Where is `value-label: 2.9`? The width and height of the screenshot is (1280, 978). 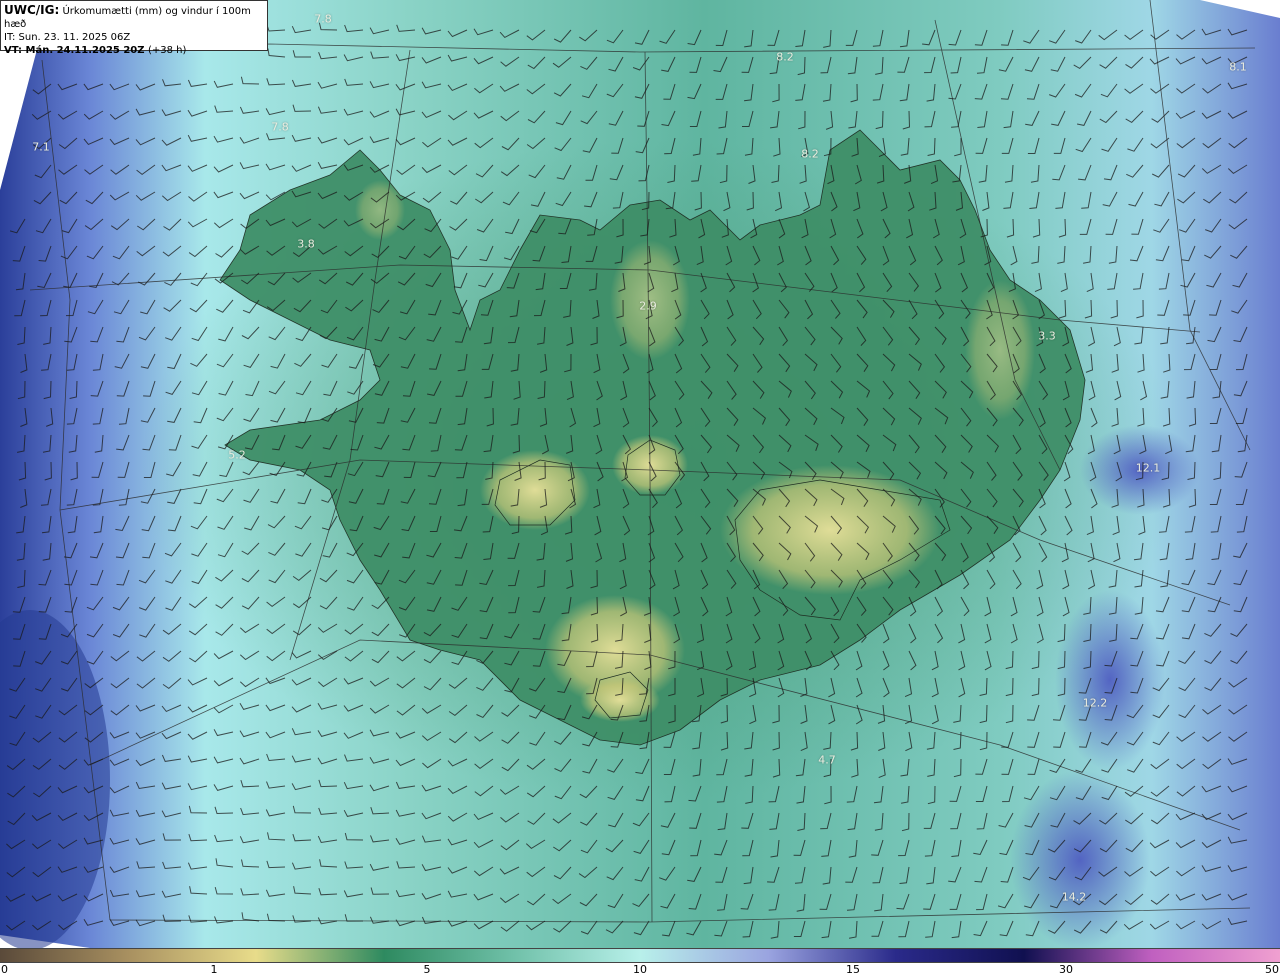 value-label: 2.9 is located at coordinates (648, 306).